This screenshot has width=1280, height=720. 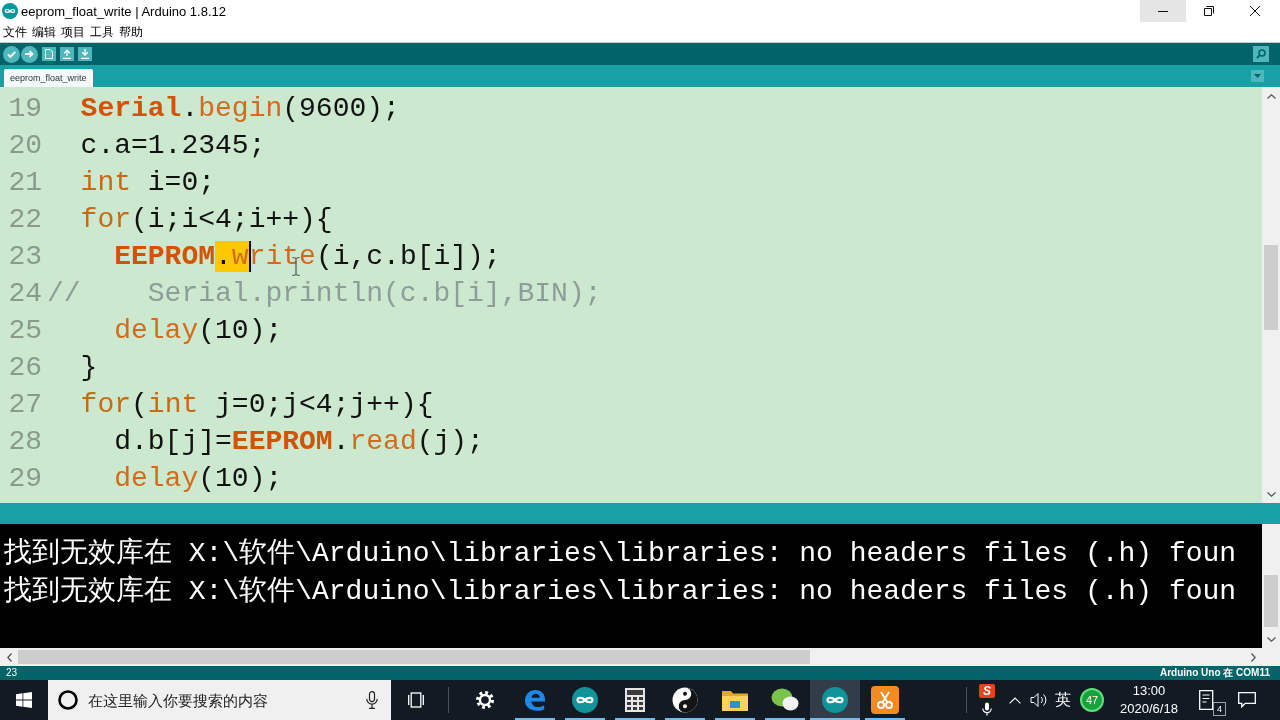 I want to click on chevron-right-icon, so click(x=1253, y=657).